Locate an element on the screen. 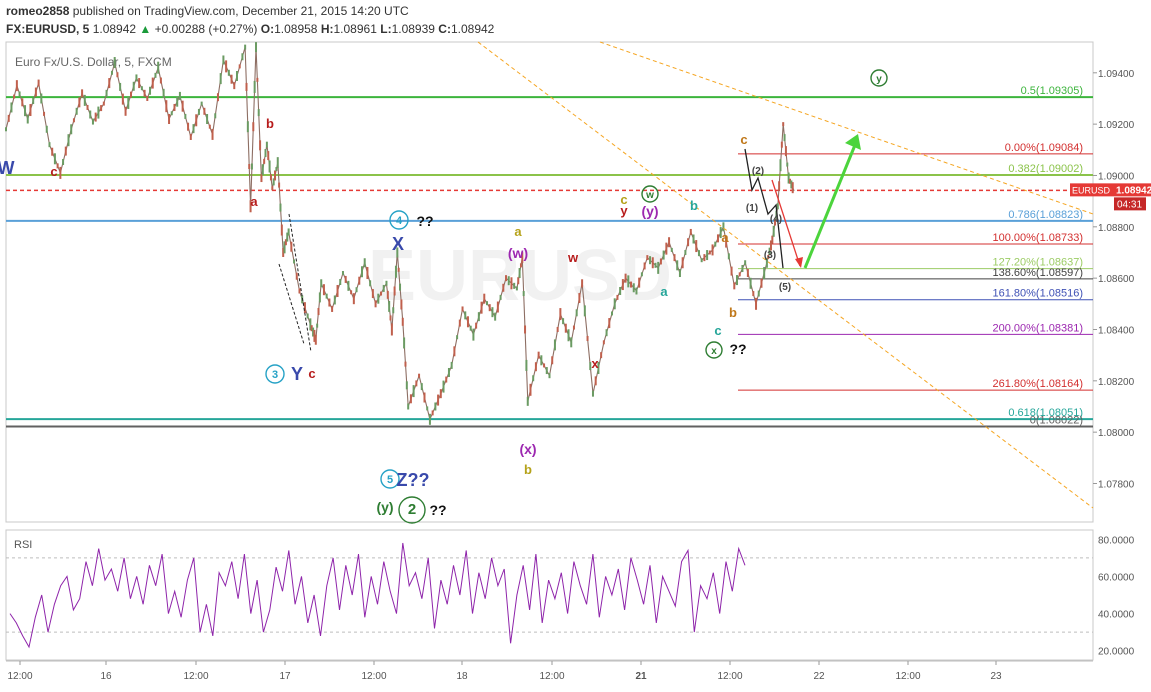 The image size is (1151, 692). wave-label: 2 is located at coordinates (412, 509).